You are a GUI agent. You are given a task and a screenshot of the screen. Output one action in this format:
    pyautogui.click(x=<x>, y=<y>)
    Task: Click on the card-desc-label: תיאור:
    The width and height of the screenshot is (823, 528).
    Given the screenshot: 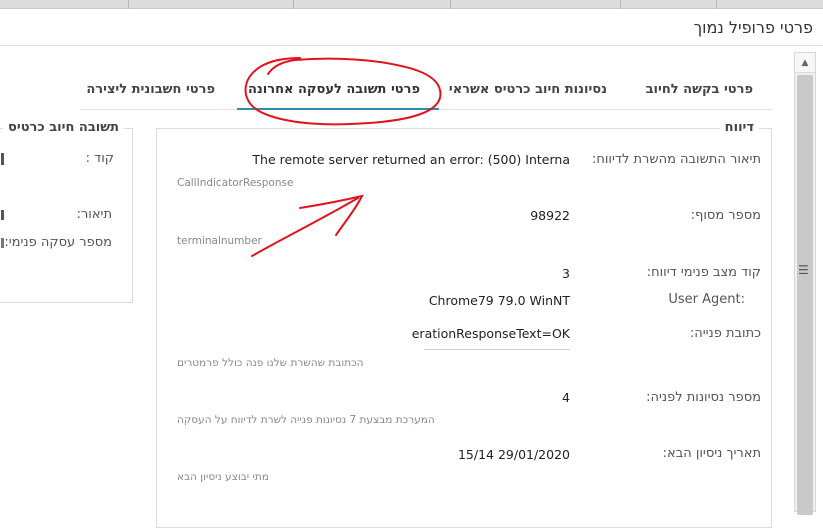 What is the action you would take?
    pyautogui.click(x=94, y=214)
    